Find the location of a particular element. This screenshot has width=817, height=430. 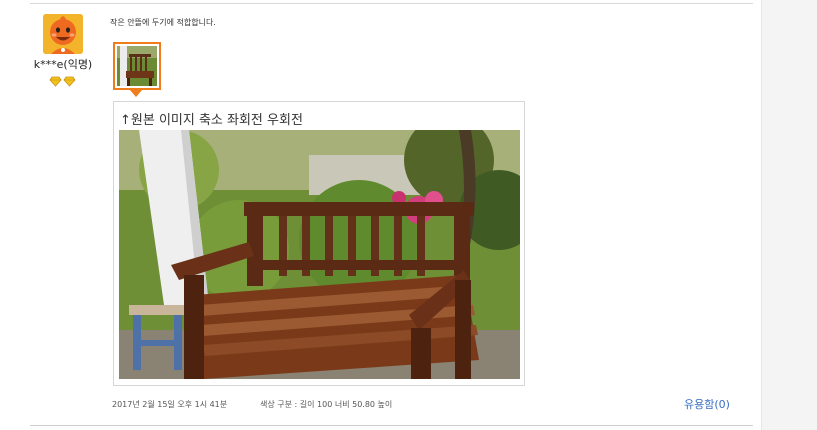

avatar-character-icon is located at coordinates (63, 34).